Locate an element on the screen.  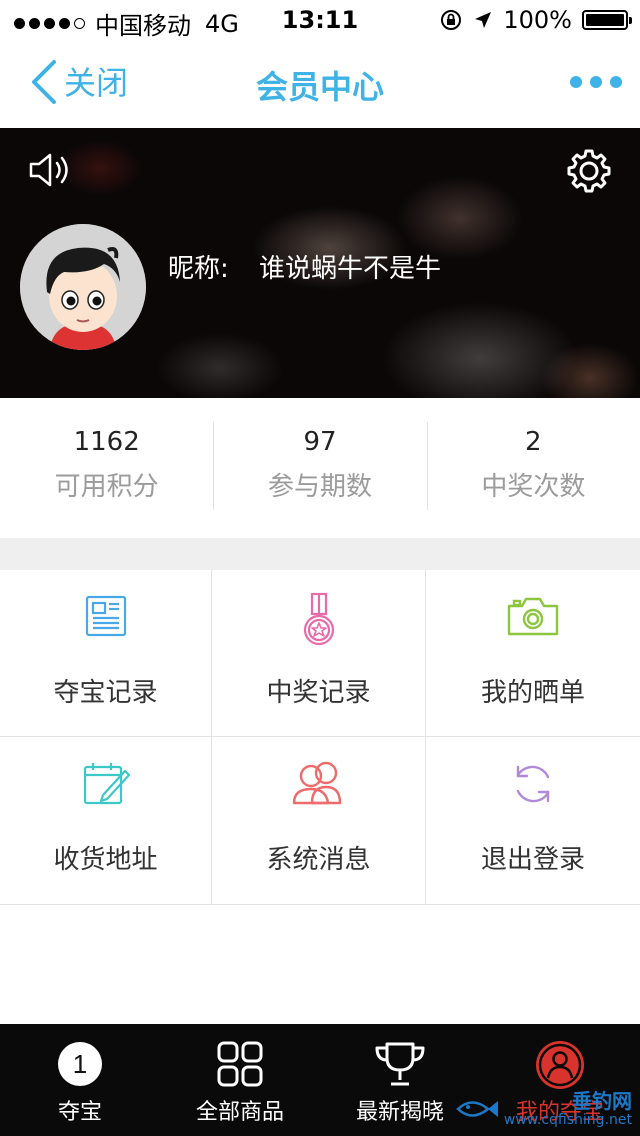
speaker-button is located at coordinates (51, 172).